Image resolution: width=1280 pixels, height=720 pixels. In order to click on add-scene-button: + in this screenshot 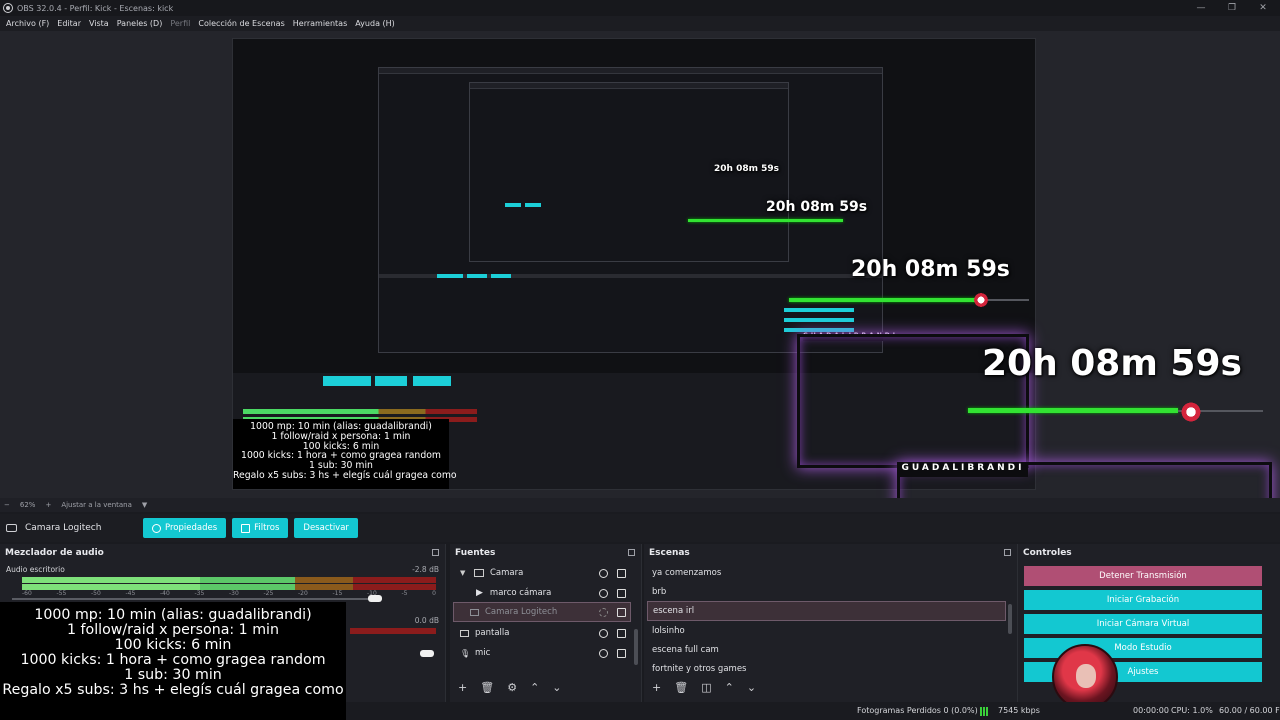, I will do `click(656, 687)`.